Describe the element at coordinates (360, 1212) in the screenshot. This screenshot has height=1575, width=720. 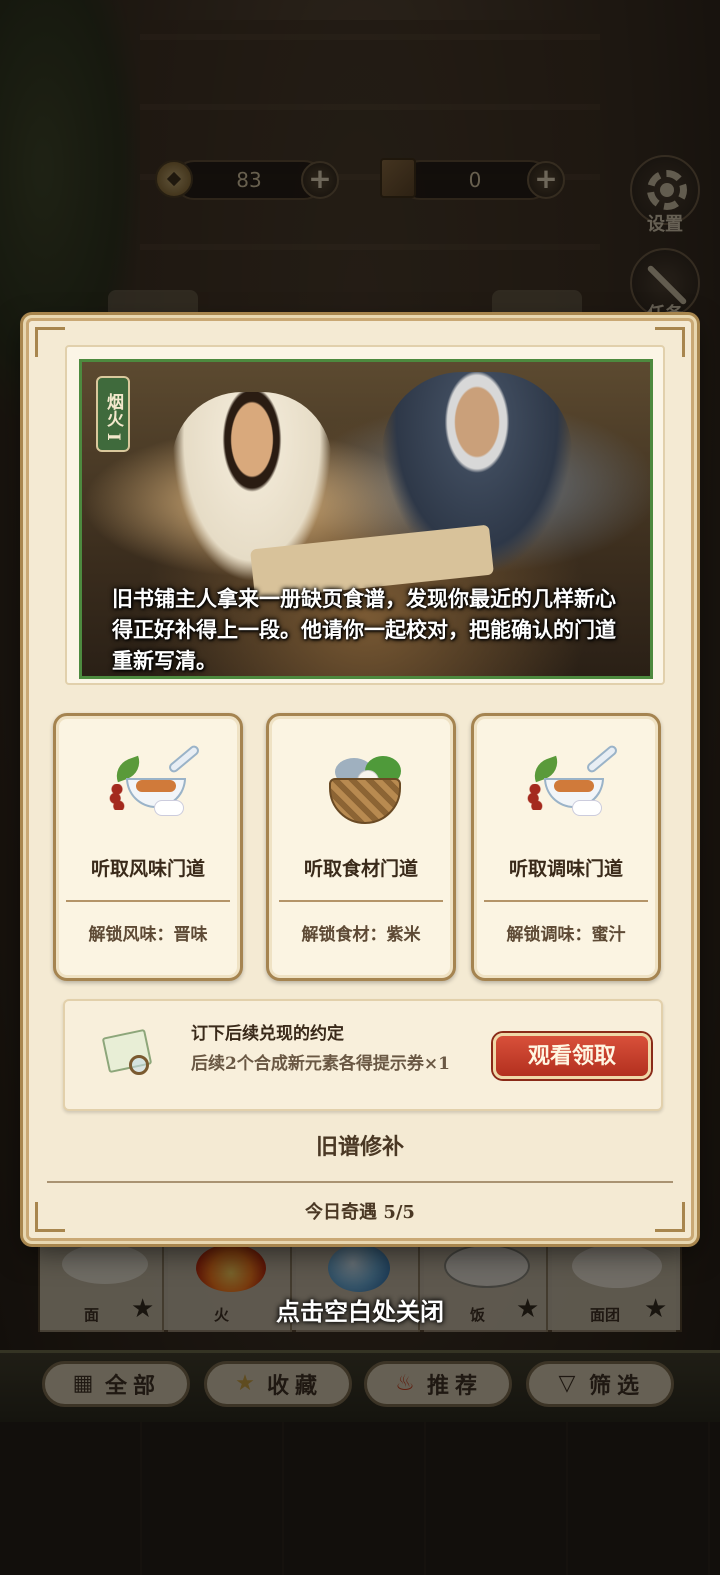
I see `daily-encounter-counter: 今日奇遇 5/5` at that location.